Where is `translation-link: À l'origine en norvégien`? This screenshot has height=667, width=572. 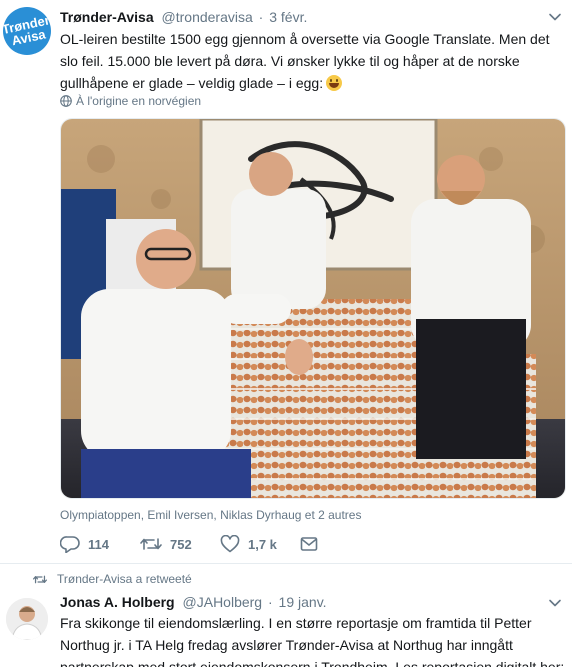
translation-link: À l'origine en norvégien is located at coordinates (130, 101).